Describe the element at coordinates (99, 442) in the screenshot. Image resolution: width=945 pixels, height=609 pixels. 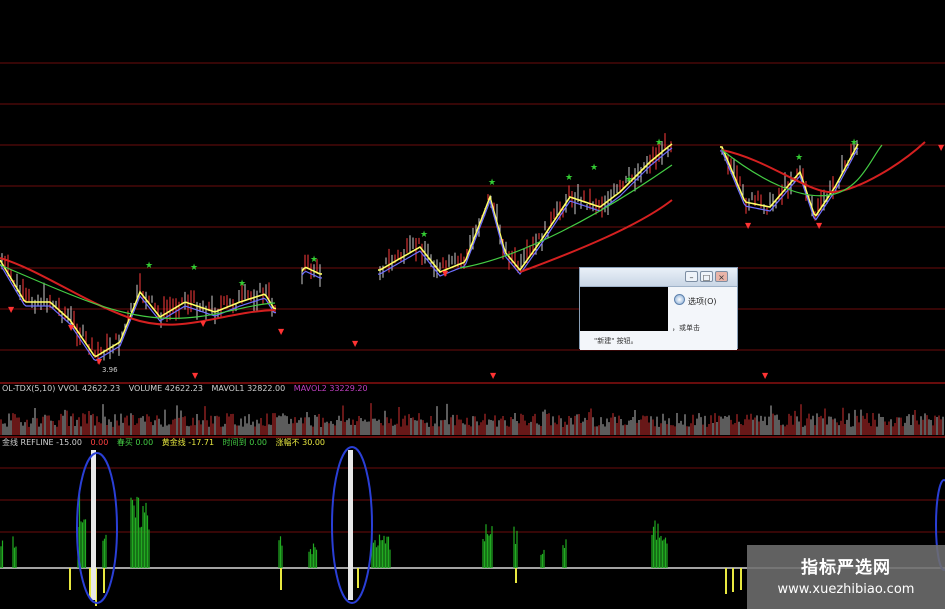
I see `indicator-legend-item: 0.00` at that location.